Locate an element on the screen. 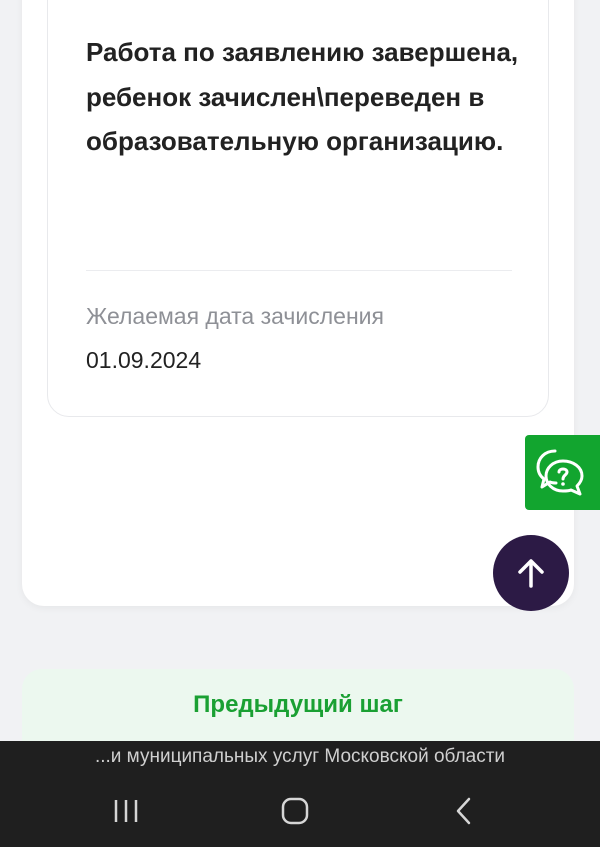 Image resolution: width=600 pixels, height=847 pixels. desired-date-label: Желаемая дата зачисления is located at coordinates (235, 316).